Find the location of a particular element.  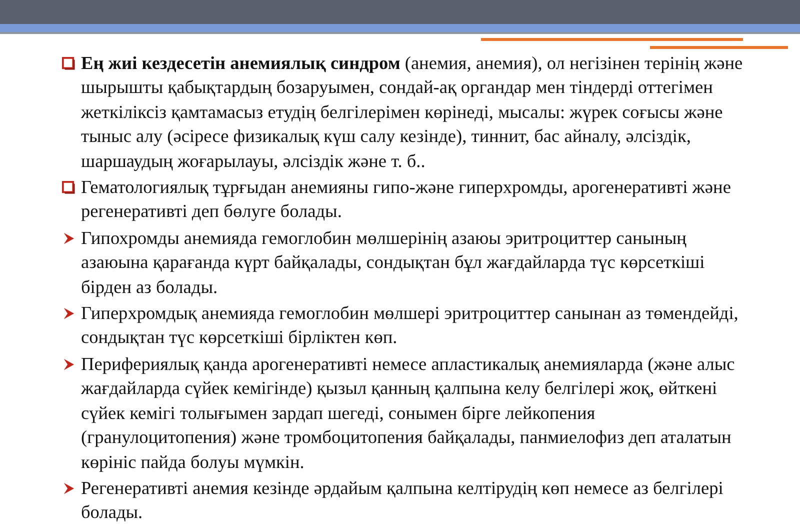

bullet-text: Гиперхромдық анемияда гемоглобин мөлшері эритроциттер санынан аз төмендейді, сондықтан түс көрсеткіші бірліктен көп. is located at coordinates (410, 326).